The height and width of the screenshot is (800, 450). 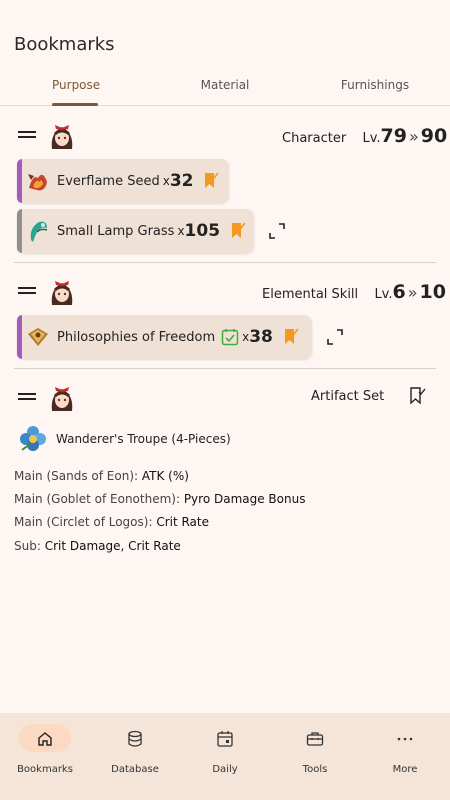 I want to click on database-icon, so click(x=135, y=738).